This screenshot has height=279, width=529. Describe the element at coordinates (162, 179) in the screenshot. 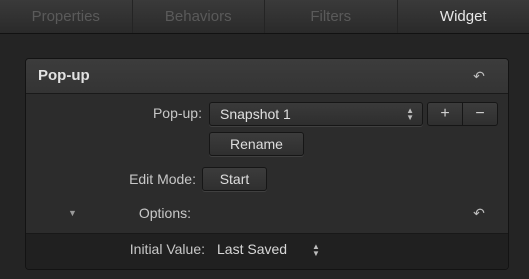

I see `edit-mode-label: Edit Mode:` at that location.